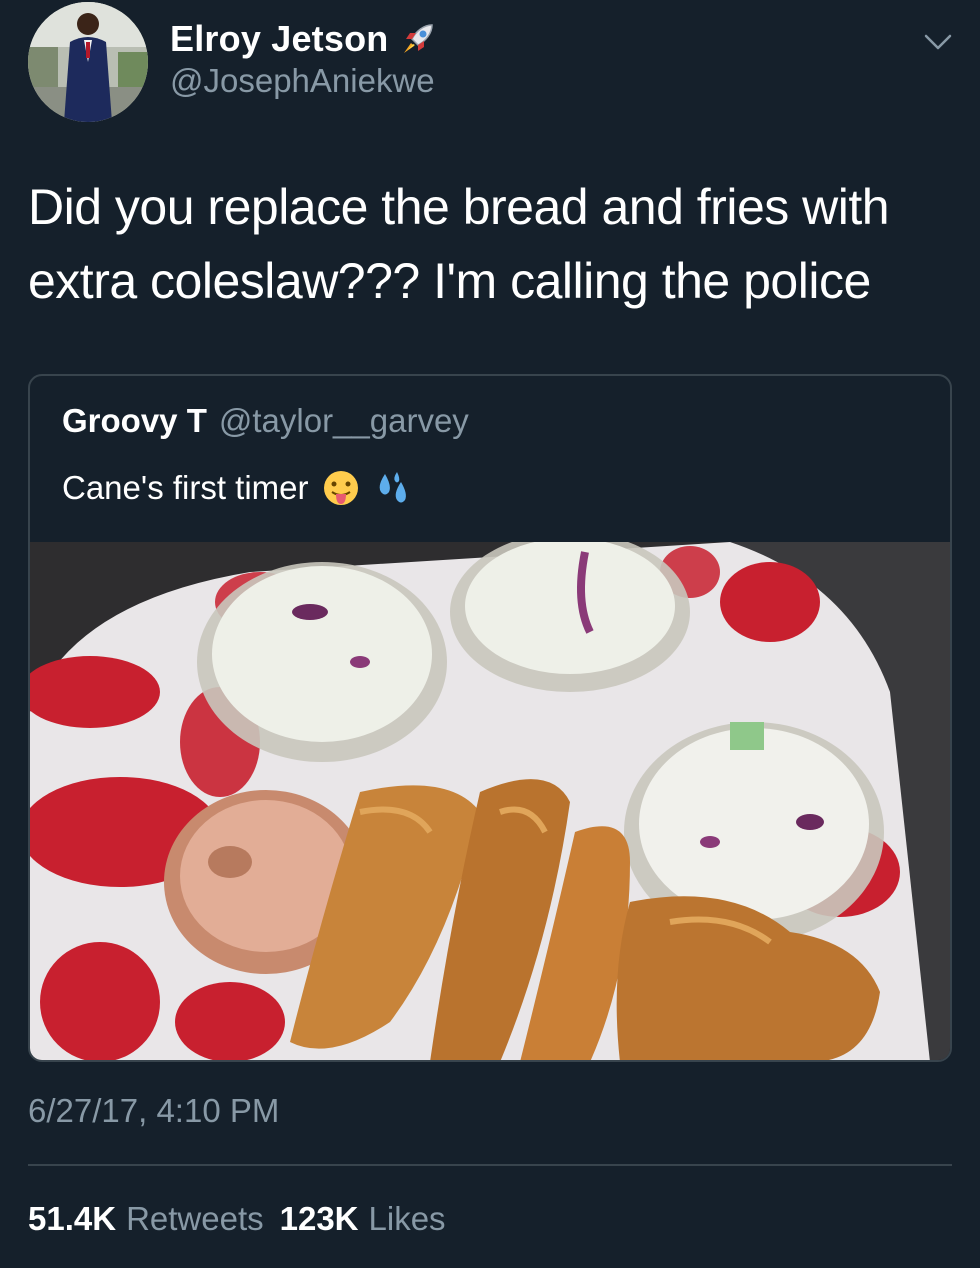 Image resolution: width=980 pixels, height=1268 pixels. I want to click on tweet-timestamp: 6/27/17, 4:10 PM, so click(153, 1111).